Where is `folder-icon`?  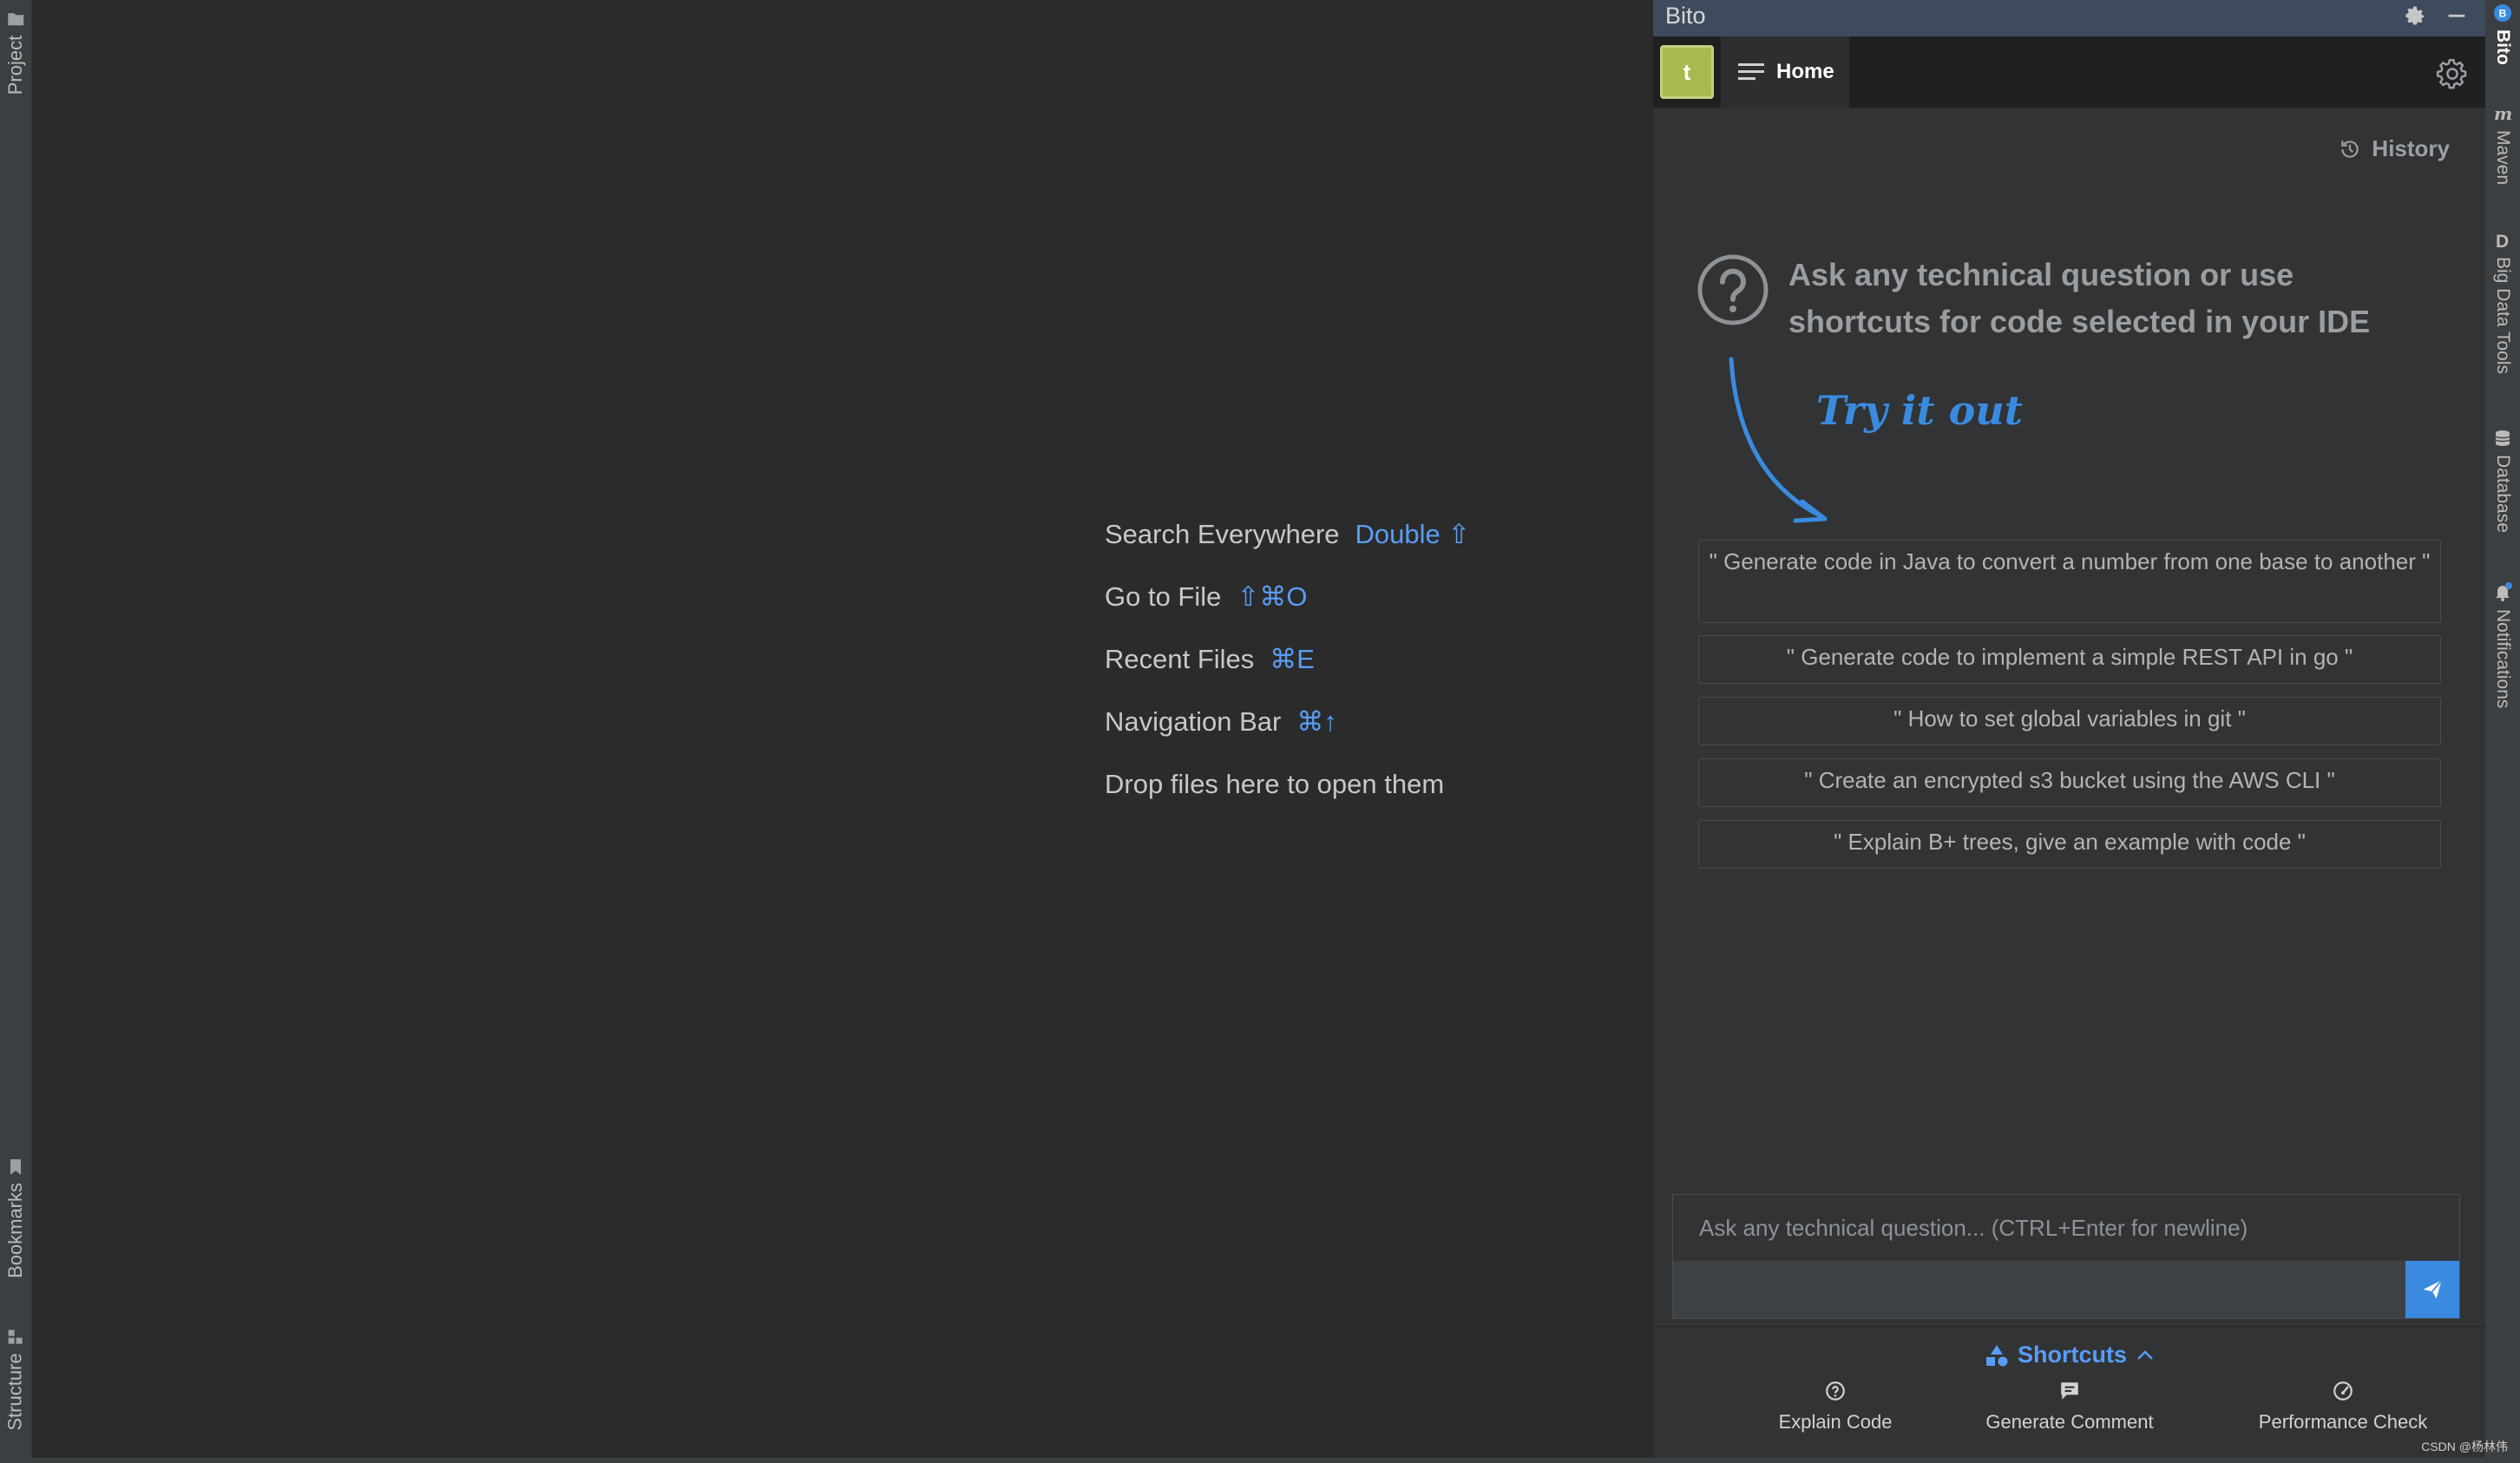 folder-icon is located at coordinates (16, 18).